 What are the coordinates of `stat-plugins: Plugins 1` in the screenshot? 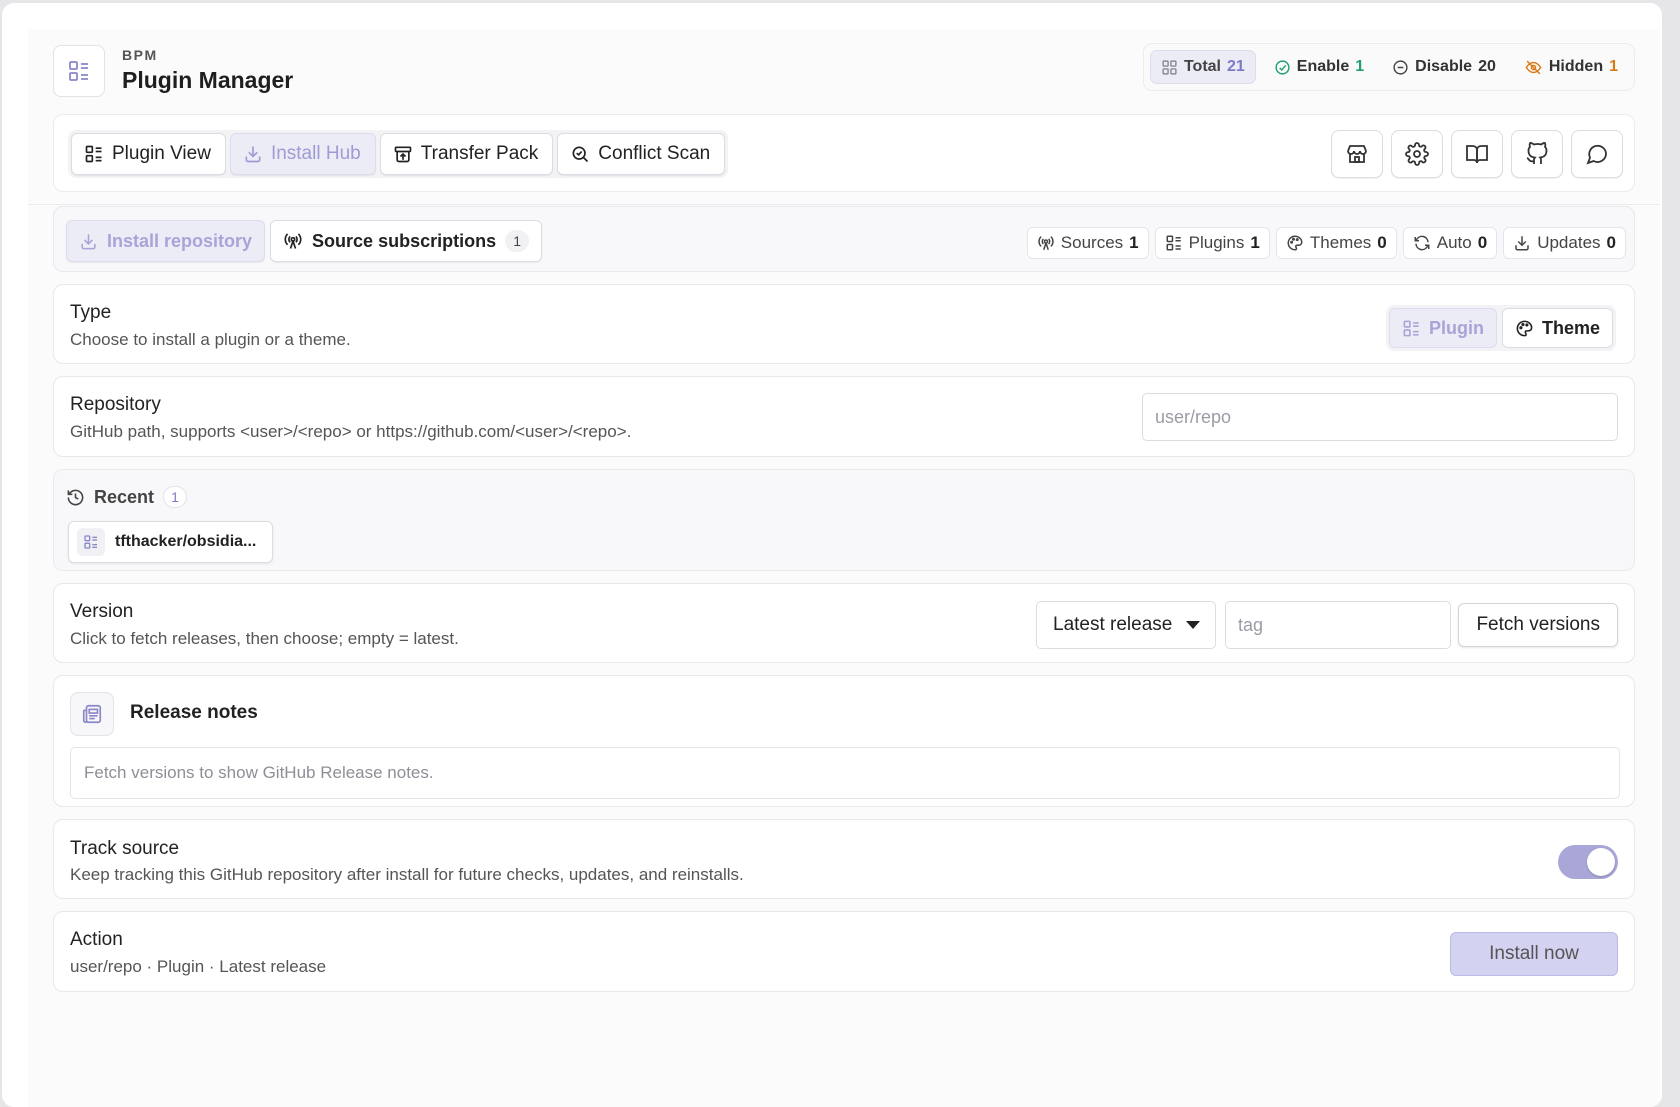 It's located at (1212, 243).